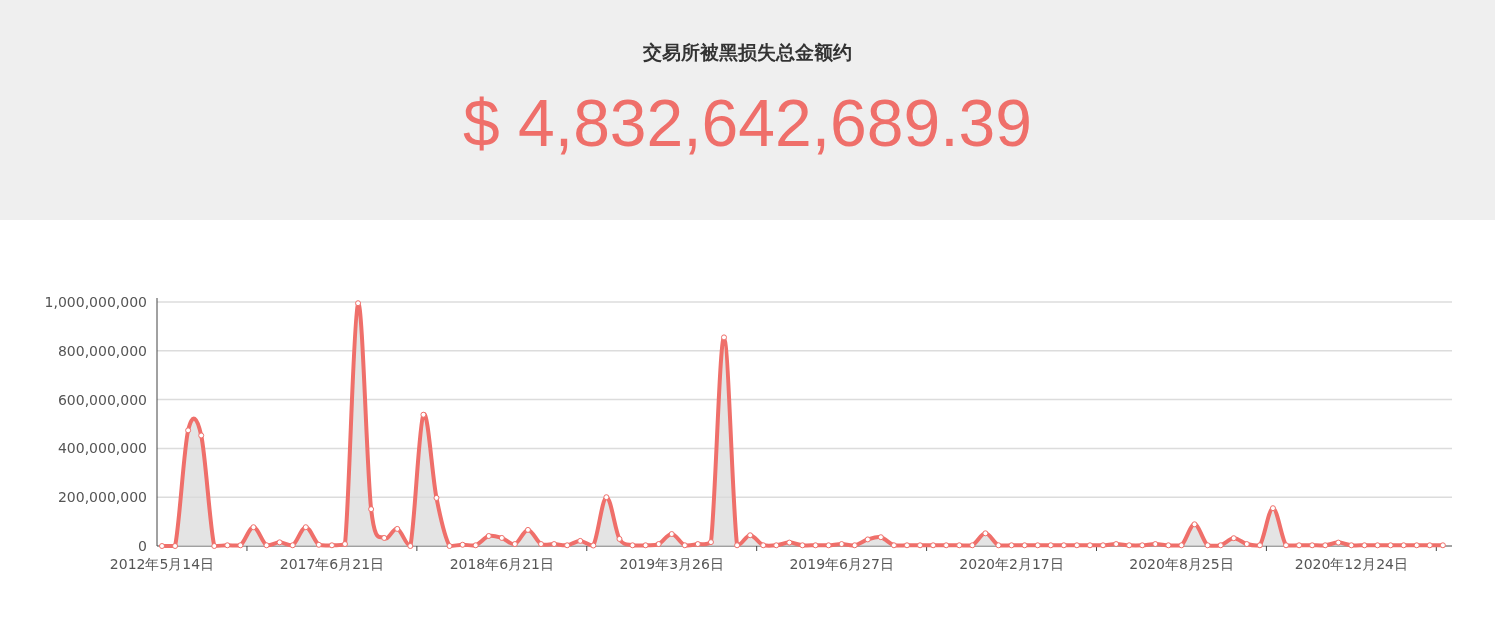 This screenshot has width=1495, height=623. What do you see at coordinates (671, 564) in the screenshot?
I see `axis-label: 2019年3月26日` at bounding box center [671, 564].